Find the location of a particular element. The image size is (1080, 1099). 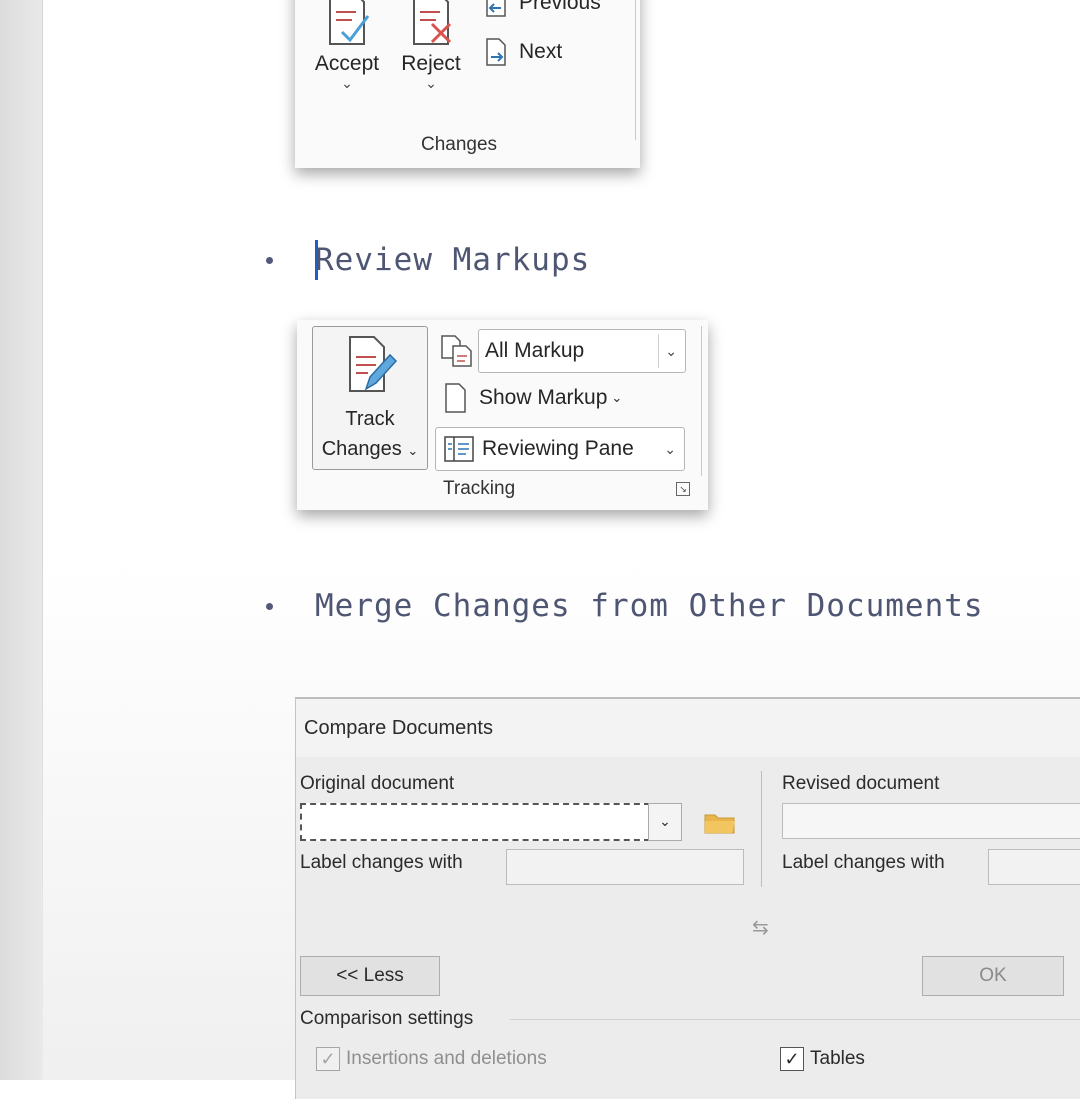

reviewing-pane-button: Reviewing Pane ⌄ is located at coordinates (560, 449).